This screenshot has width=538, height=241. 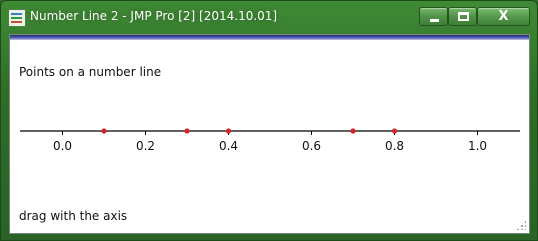 I want to click on minimize-button, so click(x=433, y=16).